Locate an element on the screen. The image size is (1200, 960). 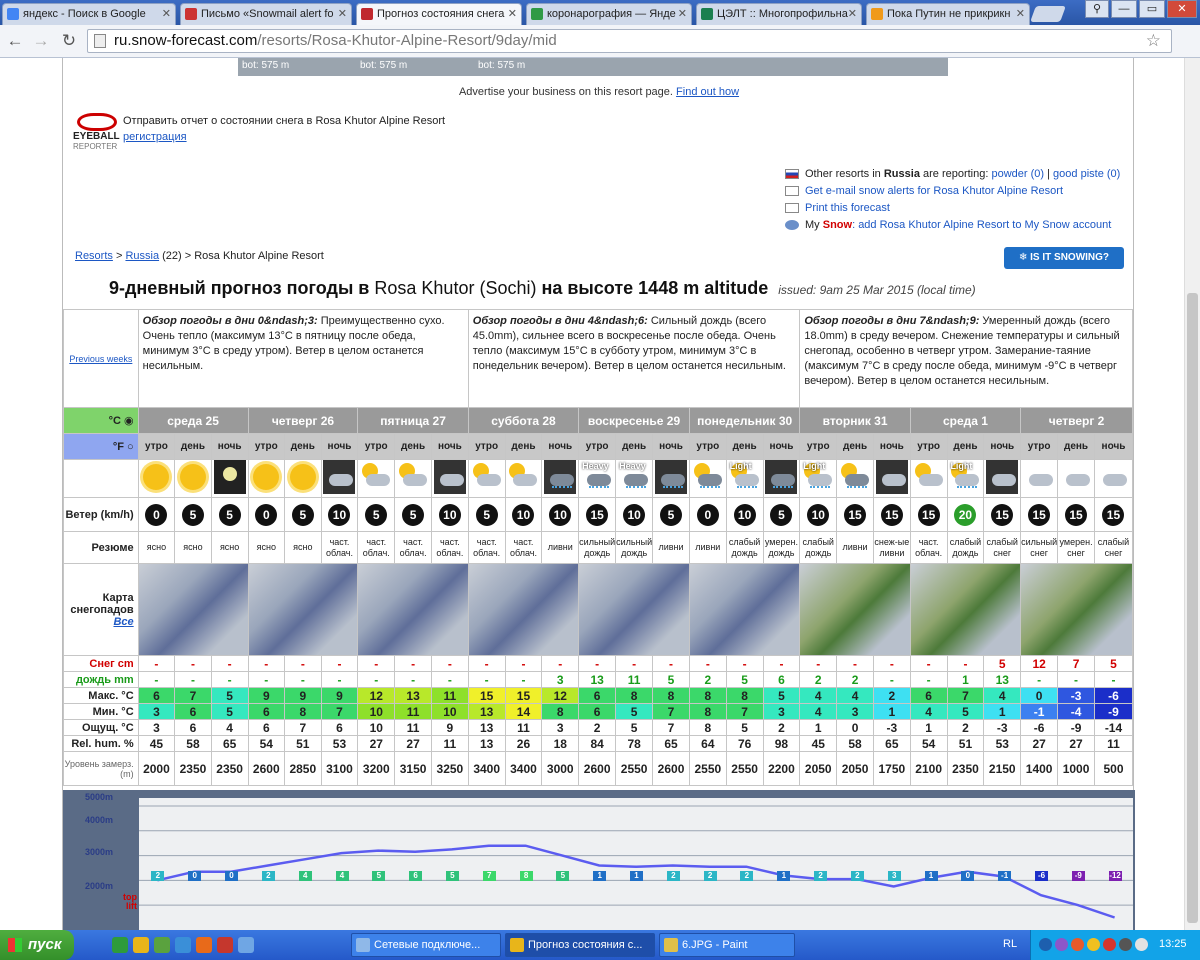
ie-icon is located at coordinates (183, 945).